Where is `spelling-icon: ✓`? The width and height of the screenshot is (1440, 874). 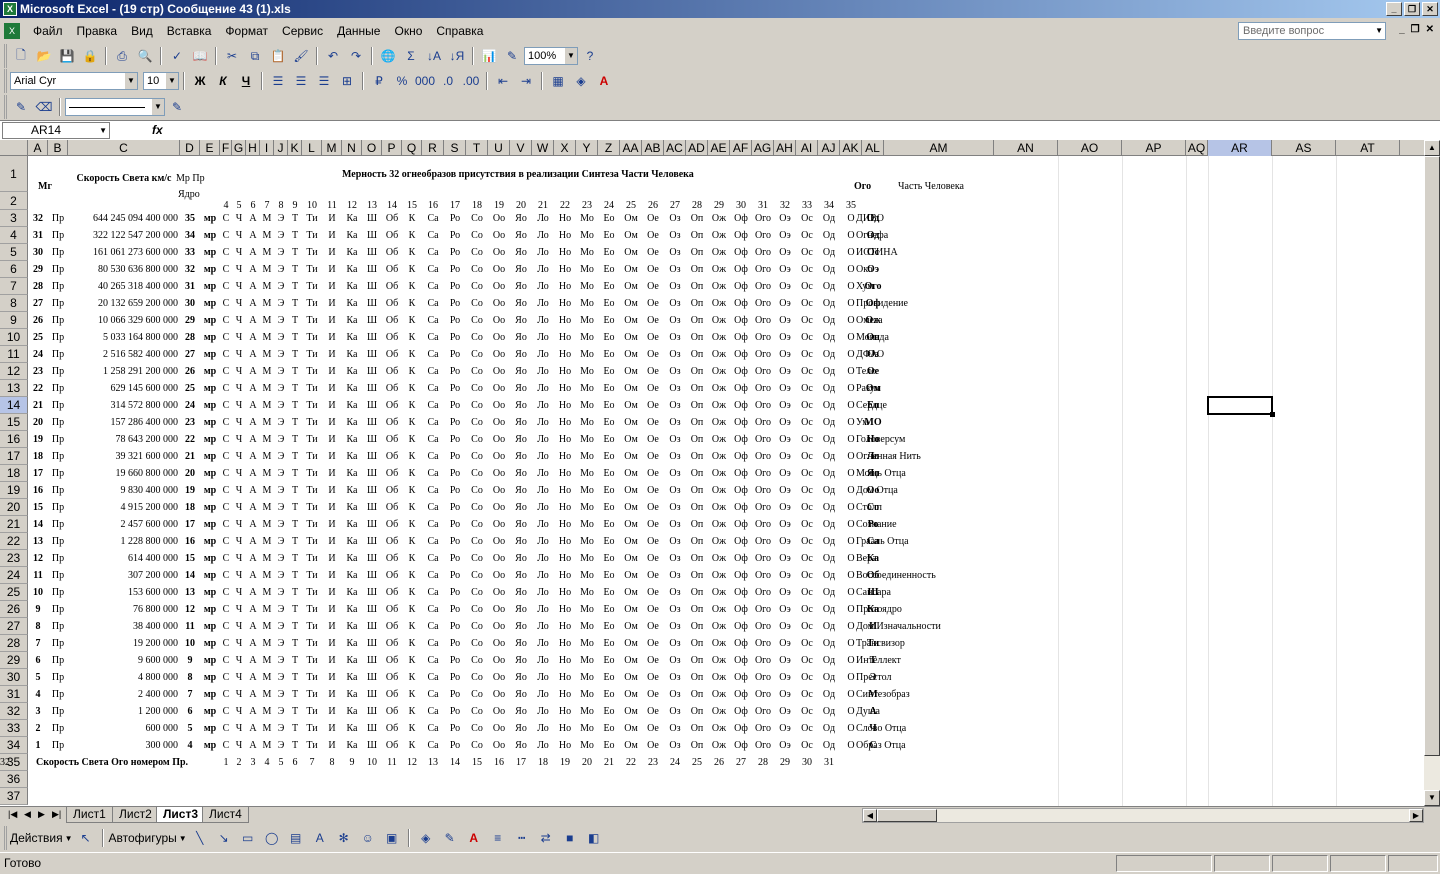
spelling-icon: ✓ is located at coordinates (177, 56).